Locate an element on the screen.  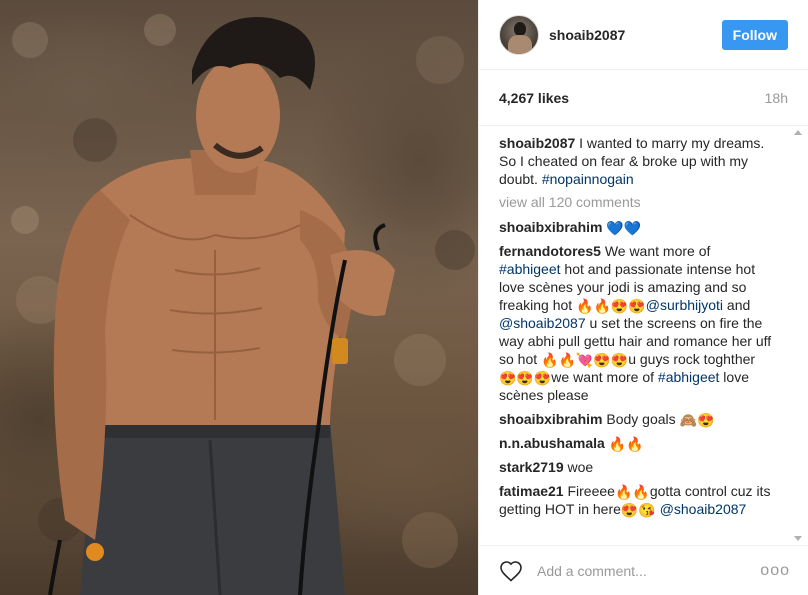
avatar is located at coordinates (519, 34).